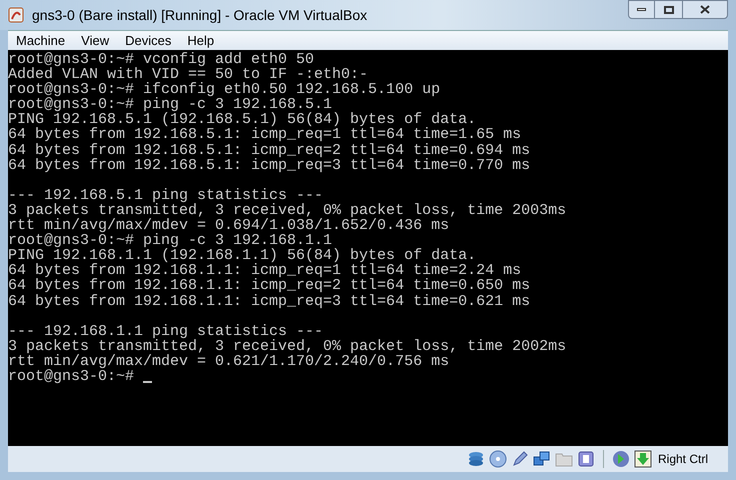  Describe the element at coordinates (643, 459) in the screenshot. I see `down-arrow-icon` at that location.